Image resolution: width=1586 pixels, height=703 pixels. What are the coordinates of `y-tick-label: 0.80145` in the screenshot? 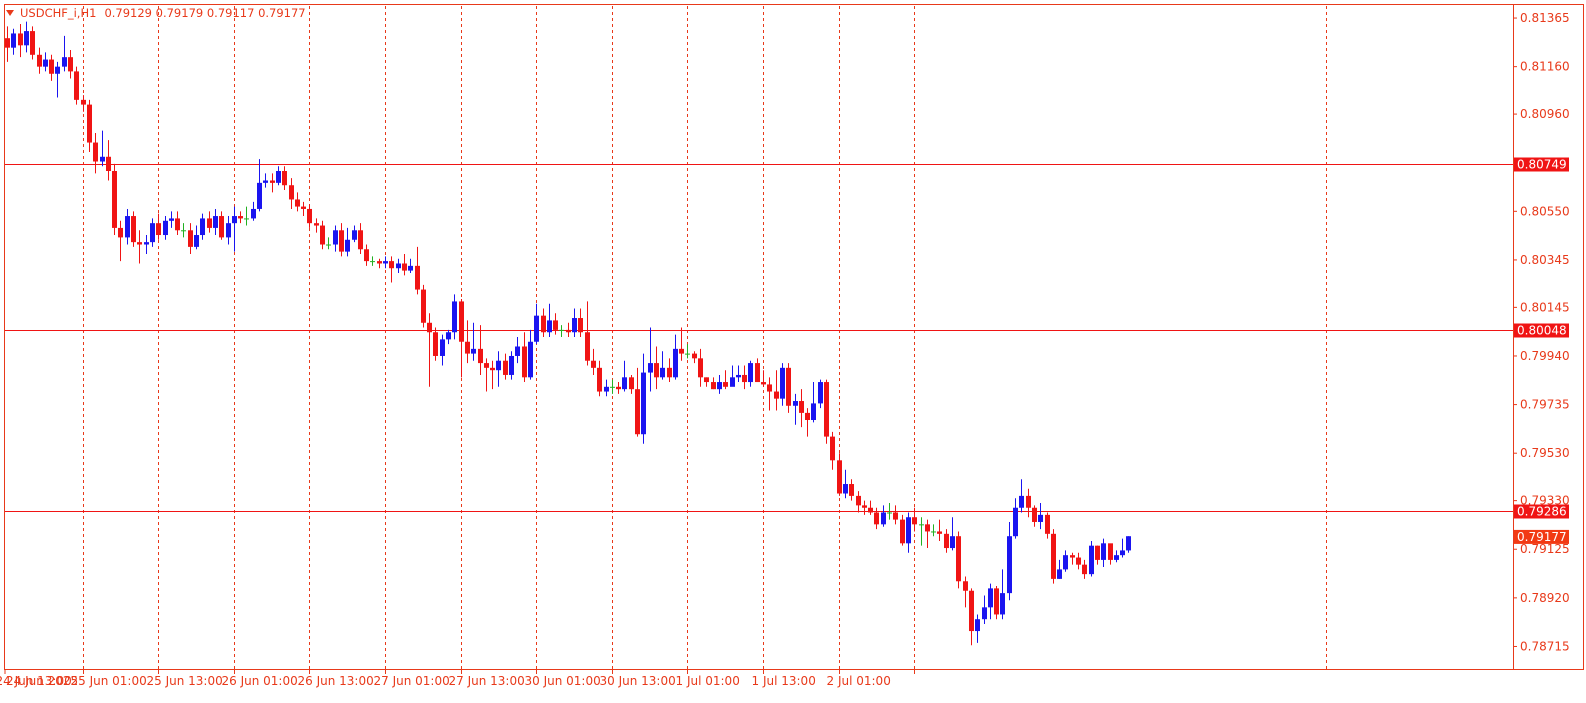 It's located at (1545, 307).